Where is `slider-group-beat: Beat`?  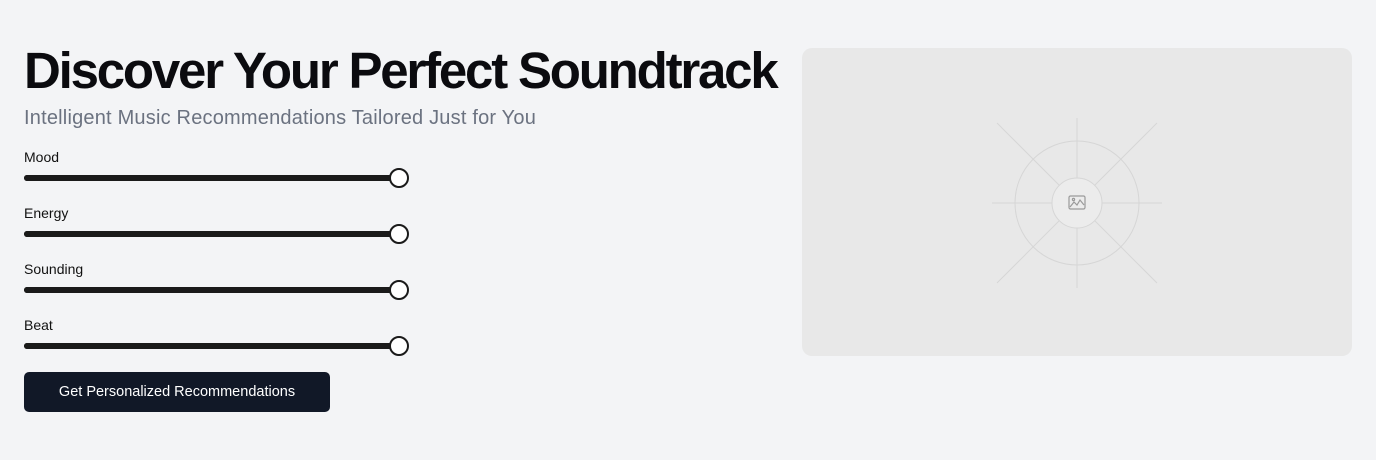 slider-group-beat: Beat is located at coordinates (394, 344).